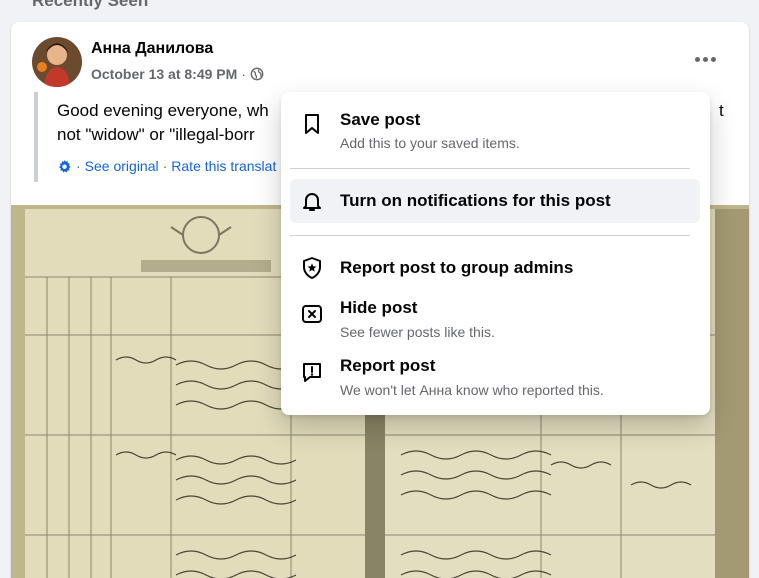 This screenshot has height=578, width=759. Describe the element at coordinates (475, 200) in the screenshot. I see `menu-item-title: Turn on notifications for this post` at that location.